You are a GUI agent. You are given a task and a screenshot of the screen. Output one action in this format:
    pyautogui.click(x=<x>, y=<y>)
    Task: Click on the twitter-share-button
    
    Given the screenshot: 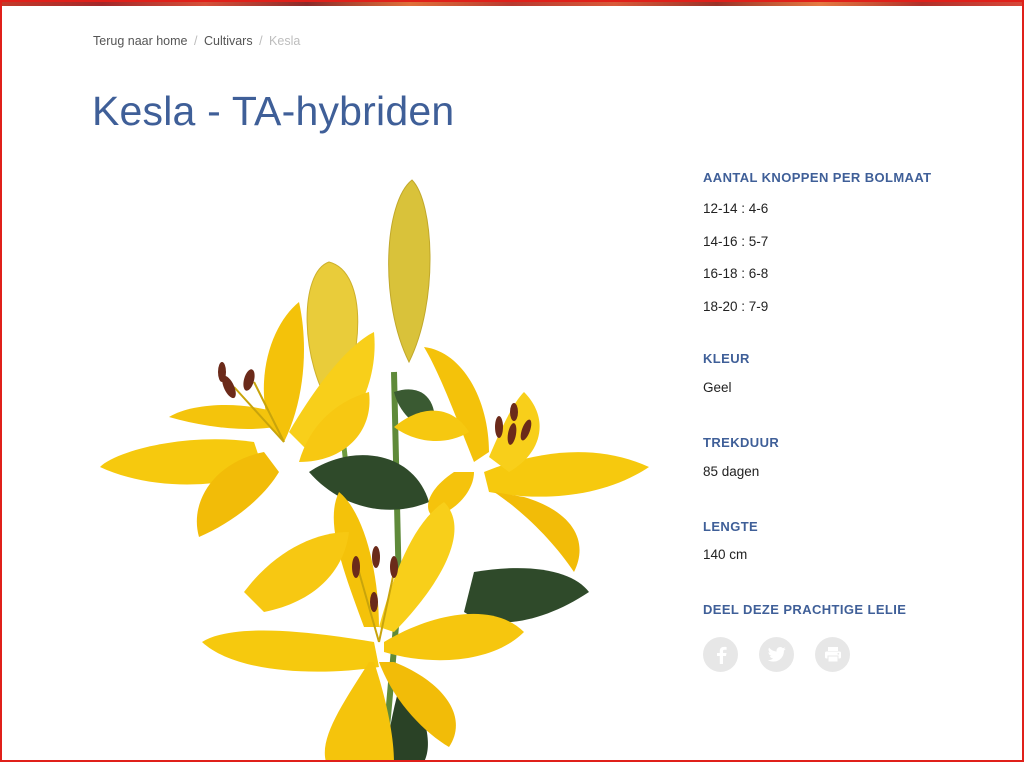 What is the action you would take?
    pyautogui.click(x=776, y=654)
    